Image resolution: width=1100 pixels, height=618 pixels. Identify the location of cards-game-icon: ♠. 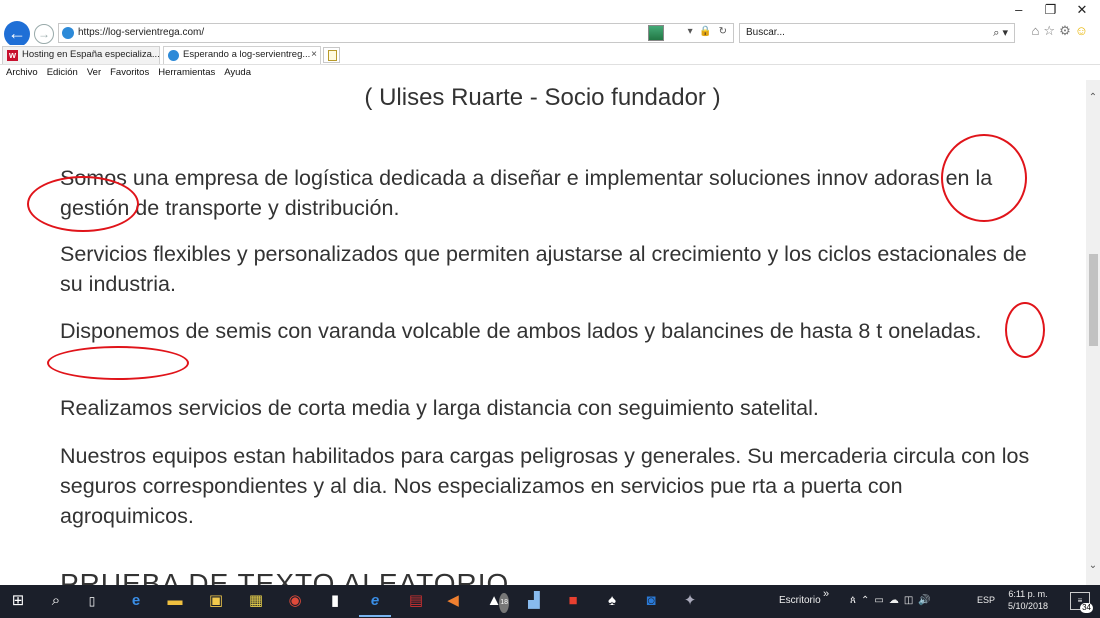
(612, 601).